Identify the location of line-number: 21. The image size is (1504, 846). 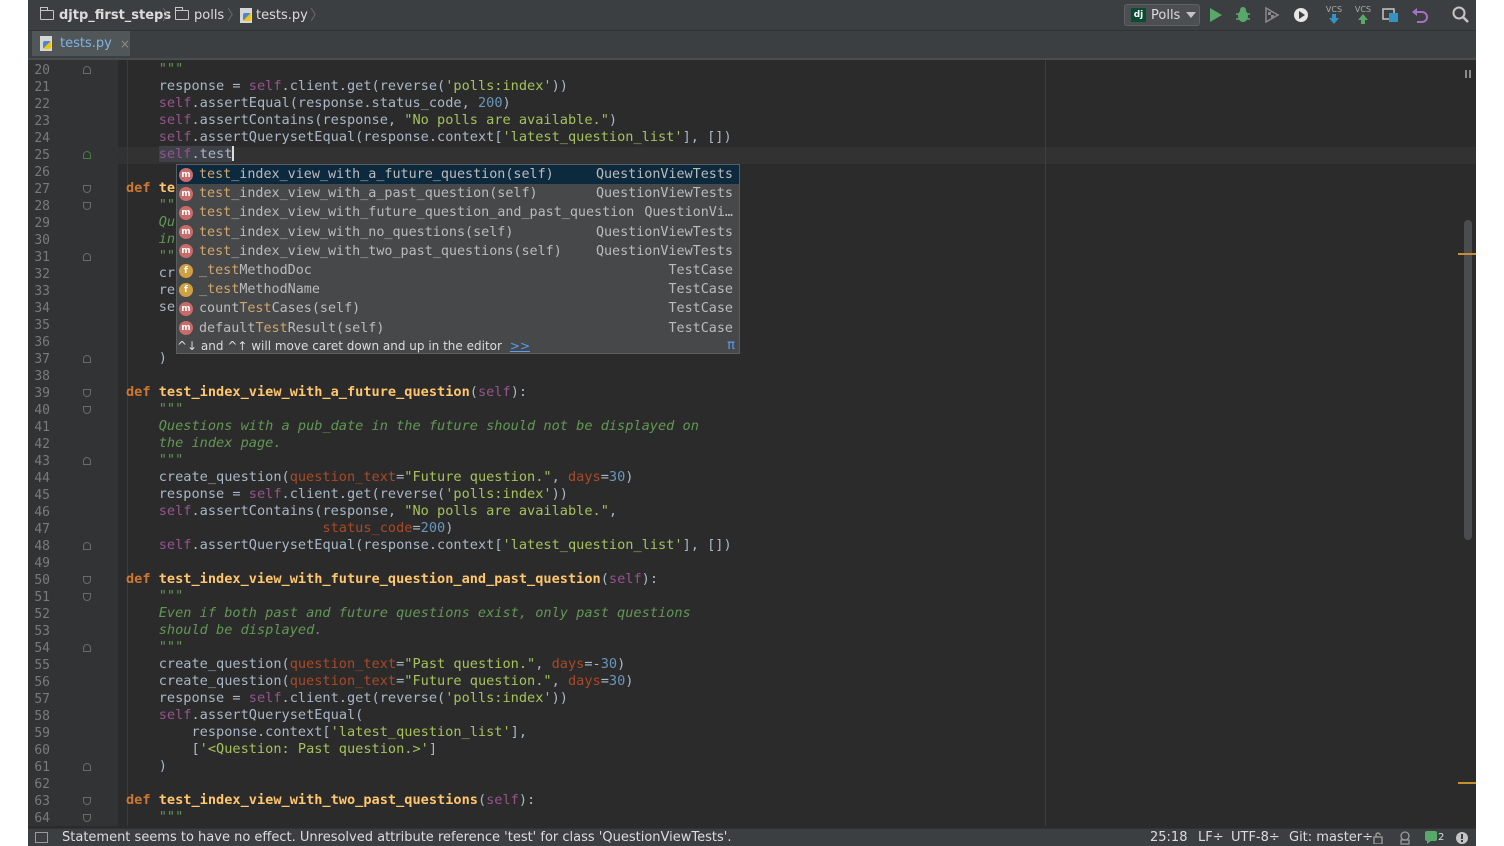
(42, 87).